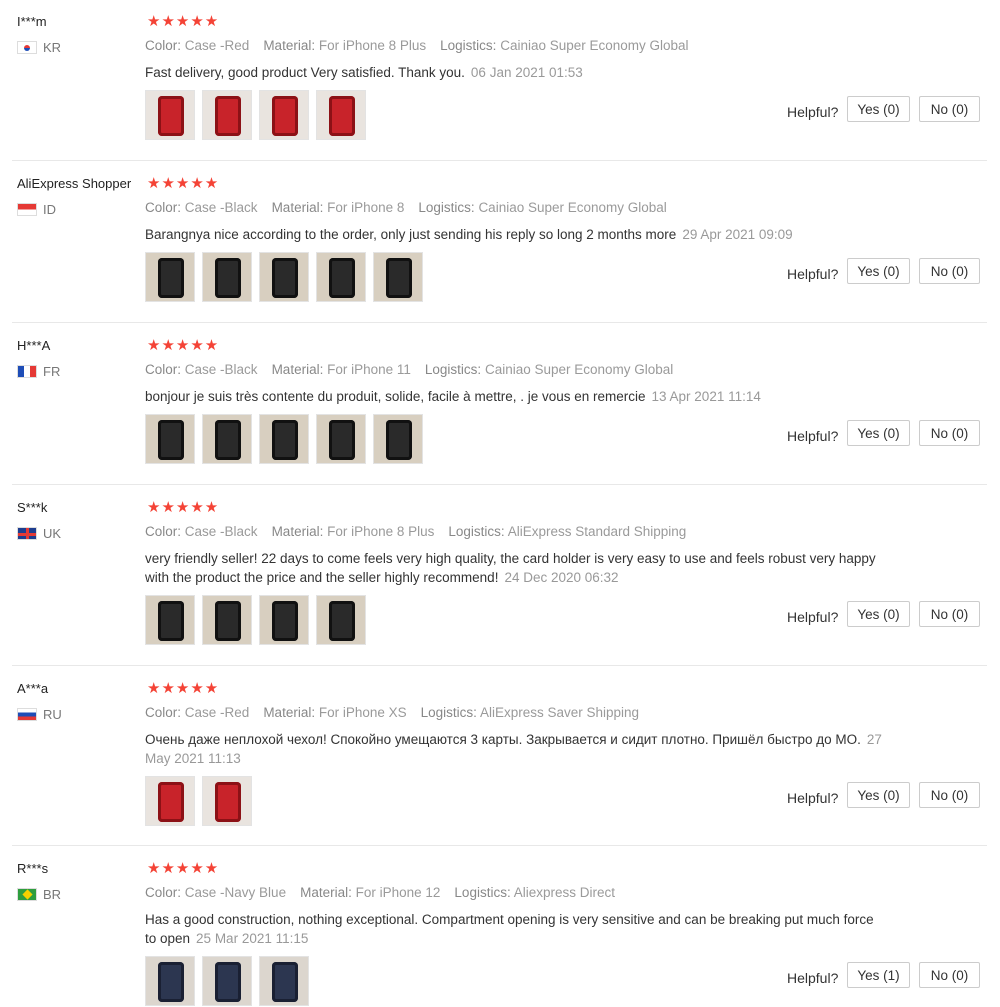  Describe the element at coordinates (74, 183) in the screenshot. I see `reviewer-name: AliExpress Shopper` at that location.